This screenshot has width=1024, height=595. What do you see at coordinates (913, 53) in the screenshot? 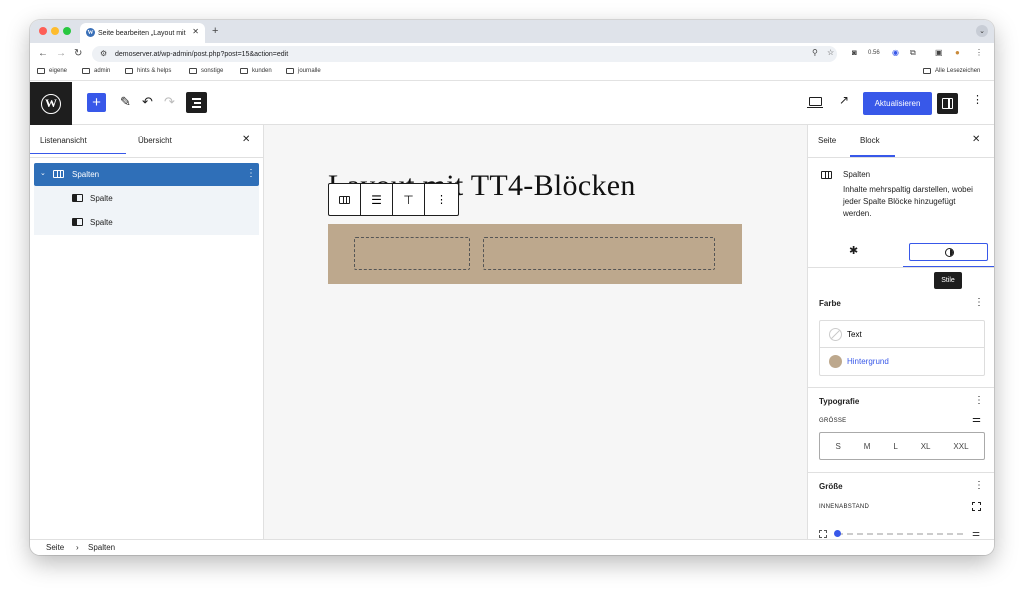
I see `extensions-puzzle-icon: ⧉` at bounding box center [913, 53].